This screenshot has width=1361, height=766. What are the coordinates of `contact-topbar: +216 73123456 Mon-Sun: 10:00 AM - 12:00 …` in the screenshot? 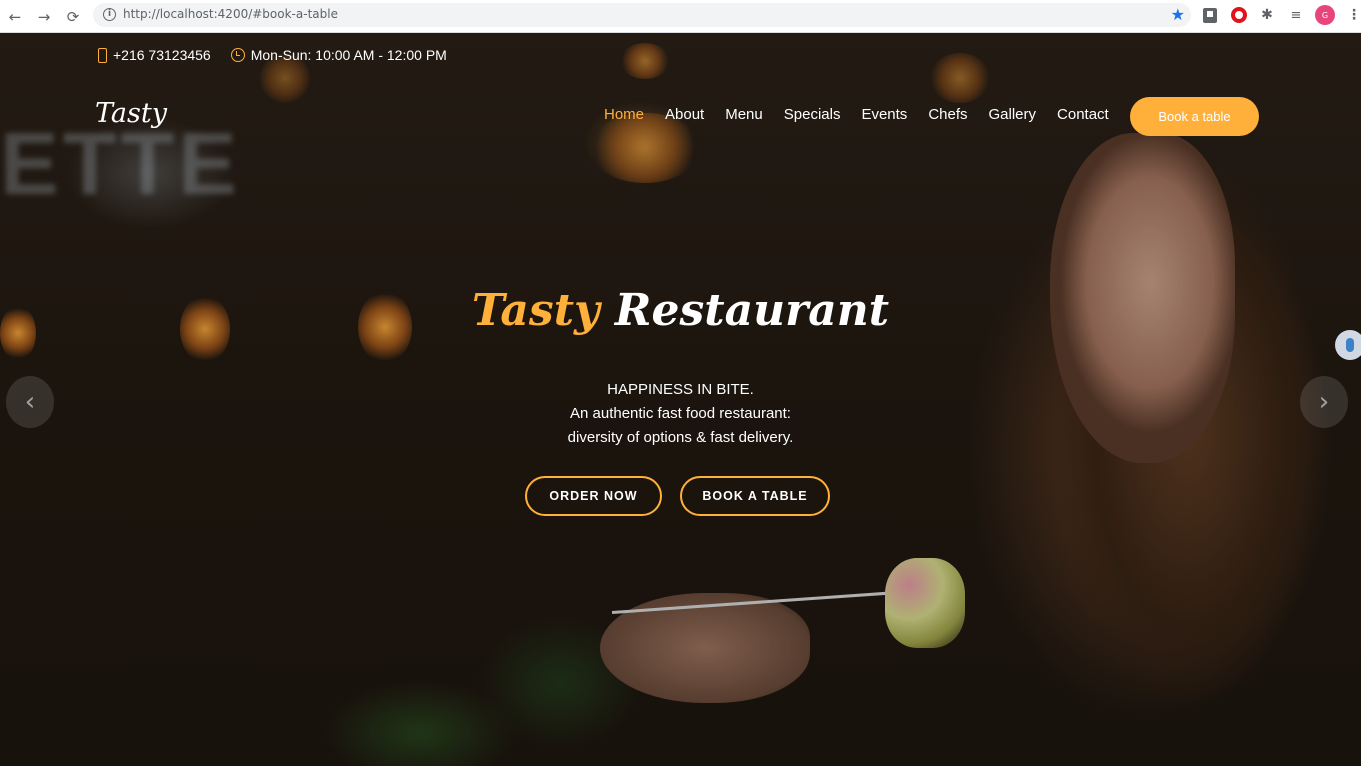 It's located at (272, 55).